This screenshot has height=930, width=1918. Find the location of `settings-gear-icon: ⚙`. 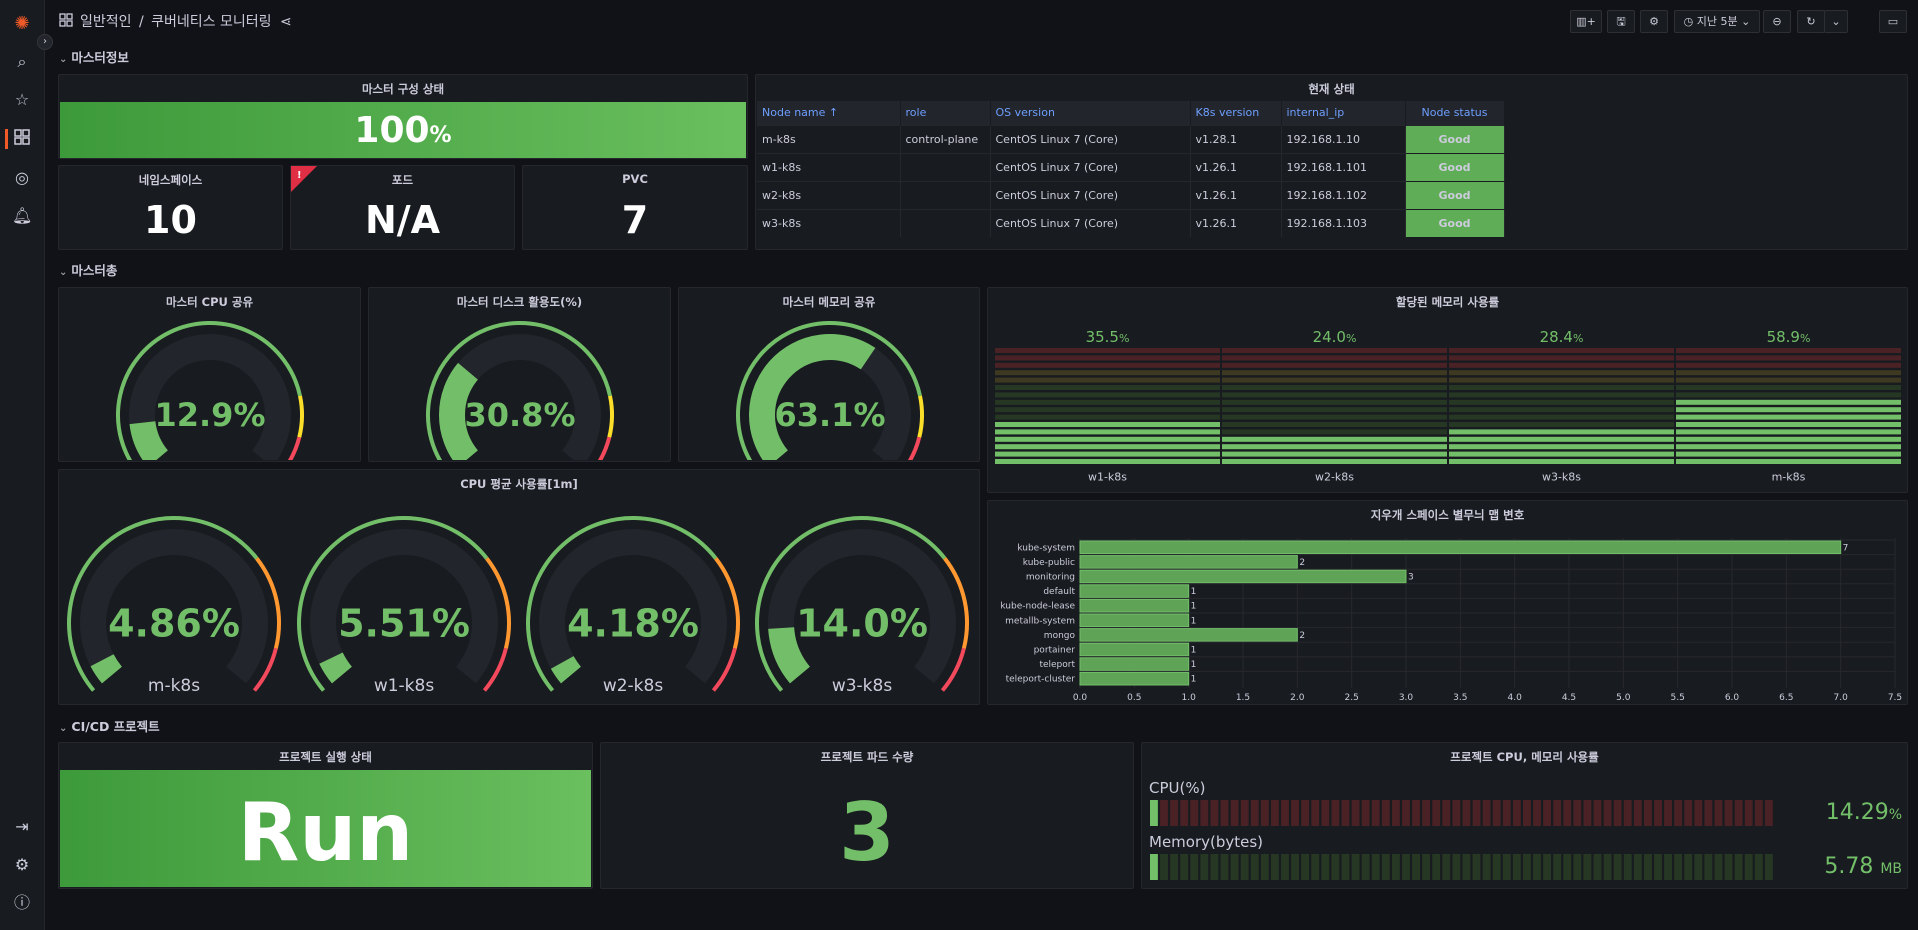

settings-gear-icon: ⚙ is located at coordinates (22, 865).